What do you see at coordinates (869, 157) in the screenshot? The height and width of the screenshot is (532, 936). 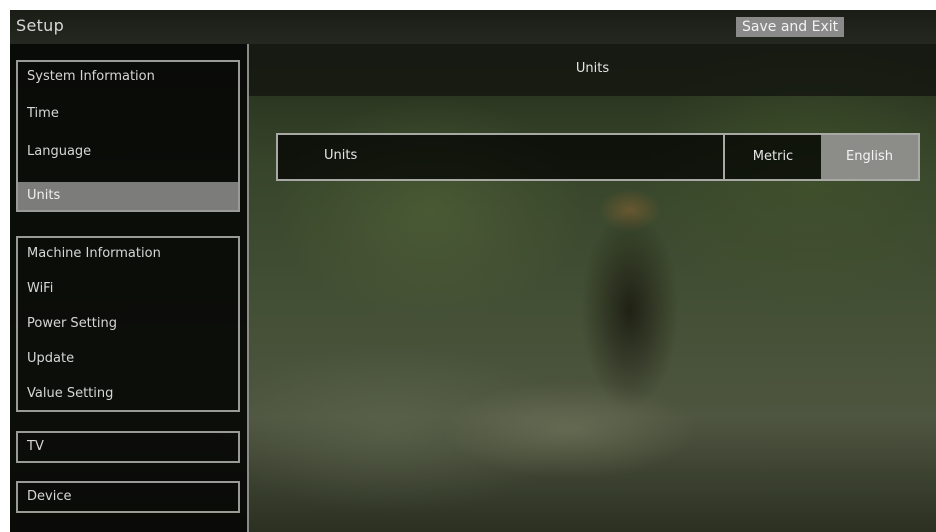 I see `option-english: English` at bounding box center [869, 157].